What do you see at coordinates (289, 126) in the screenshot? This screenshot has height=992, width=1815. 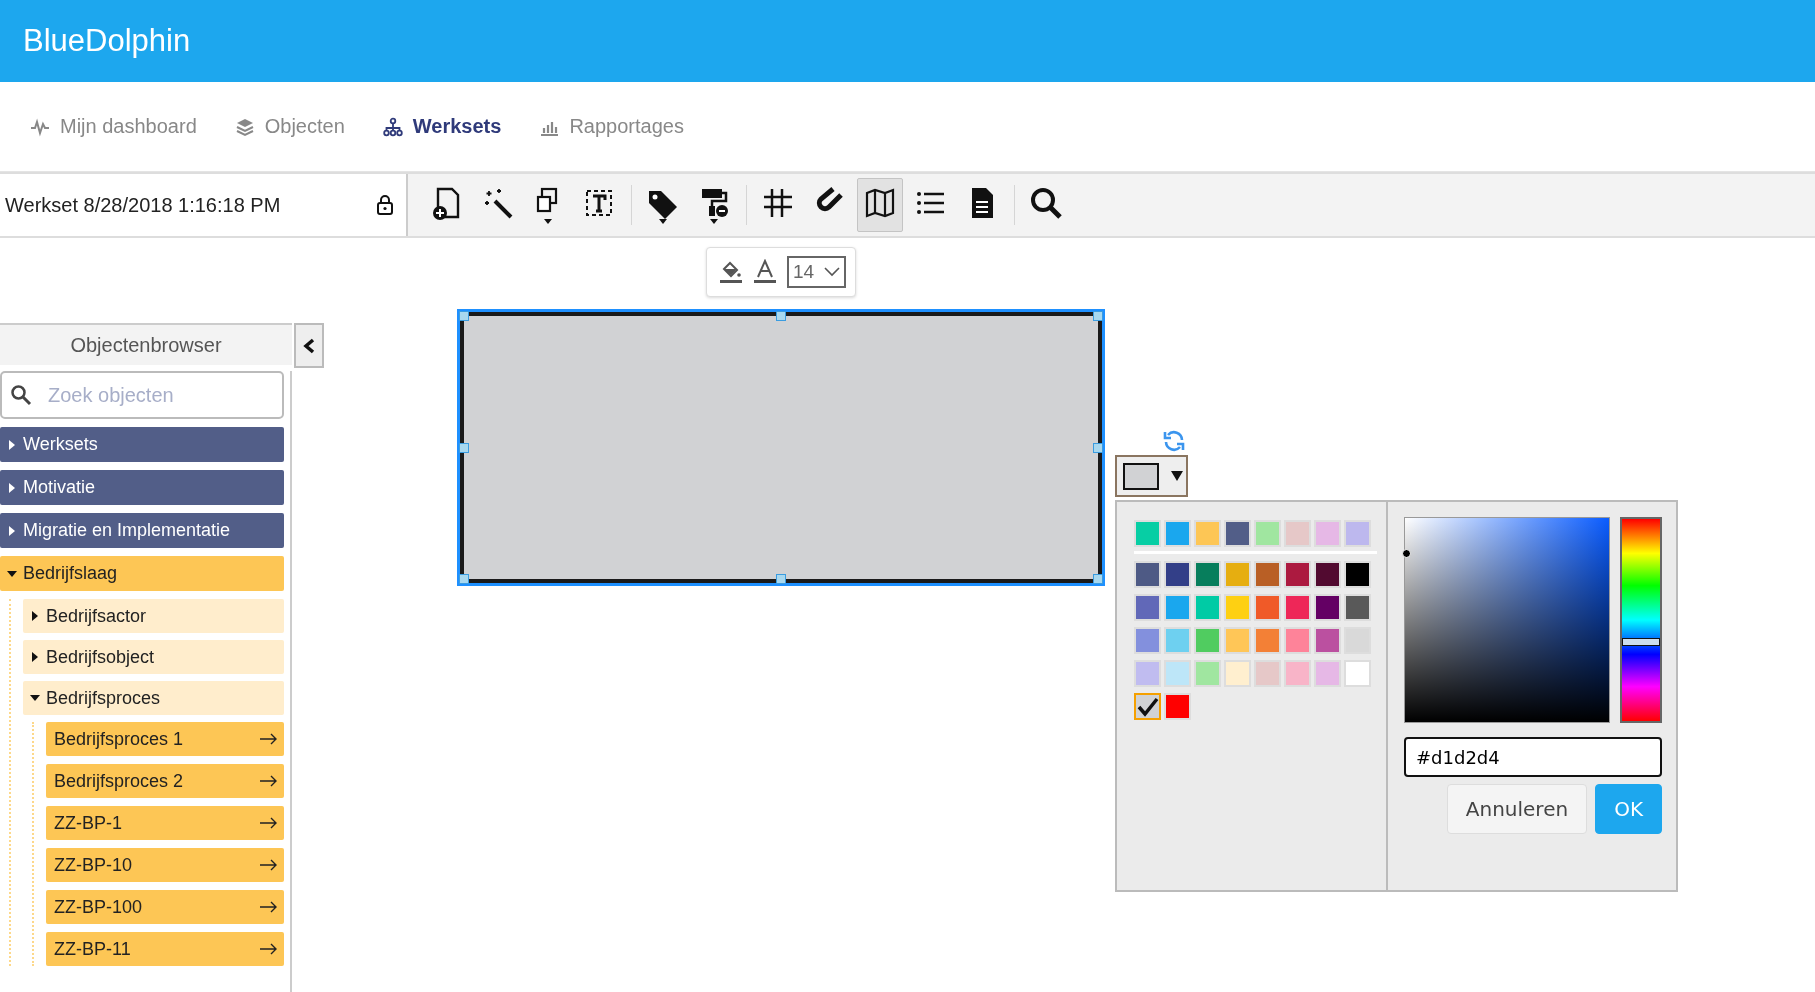 I see `nav-tab: Objecten` at bounding box center [289, 126].